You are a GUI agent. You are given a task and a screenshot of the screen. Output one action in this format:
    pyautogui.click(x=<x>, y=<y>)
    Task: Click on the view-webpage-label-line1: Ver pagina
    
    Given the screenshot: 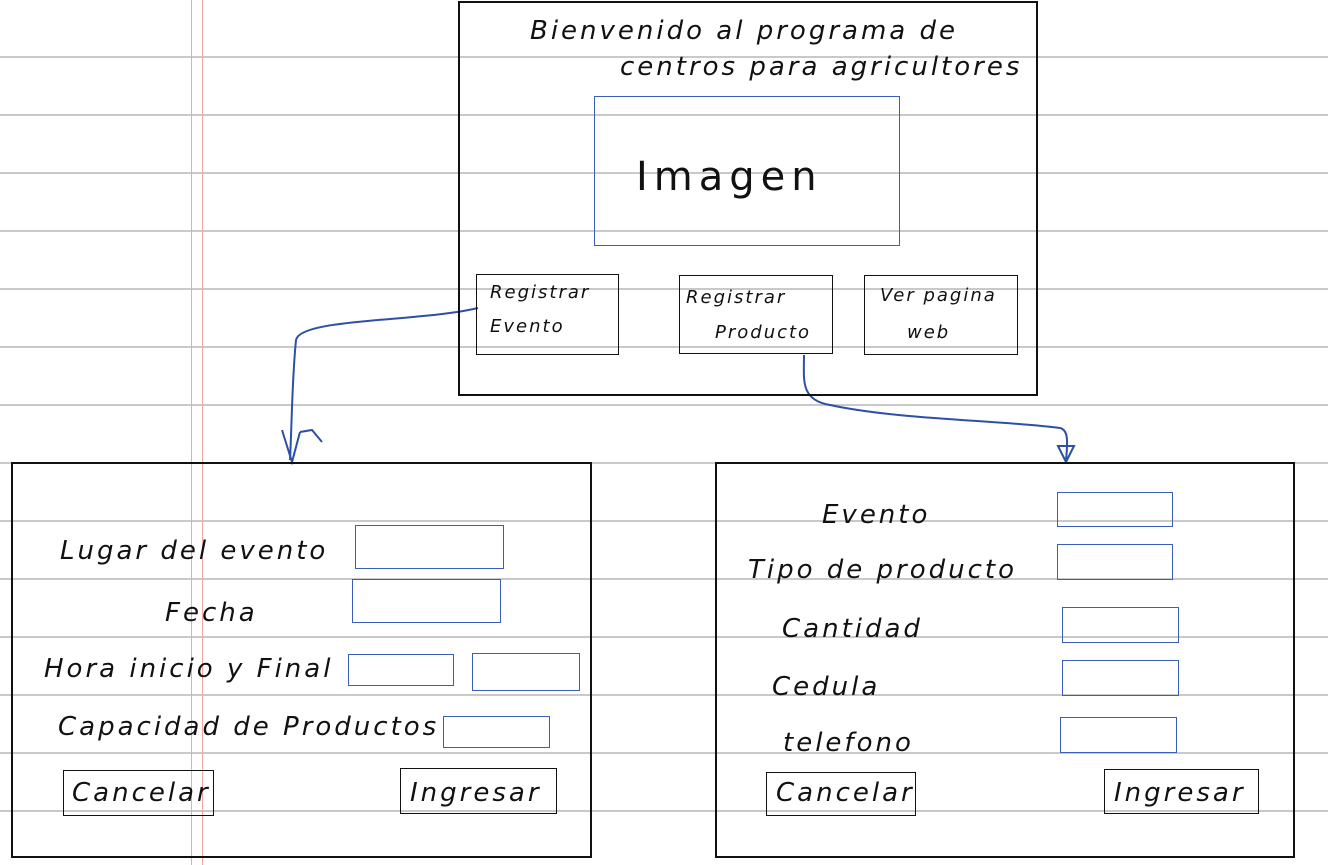 What is the action you would take?
    pyautogui.click(x=938, y=295)
    